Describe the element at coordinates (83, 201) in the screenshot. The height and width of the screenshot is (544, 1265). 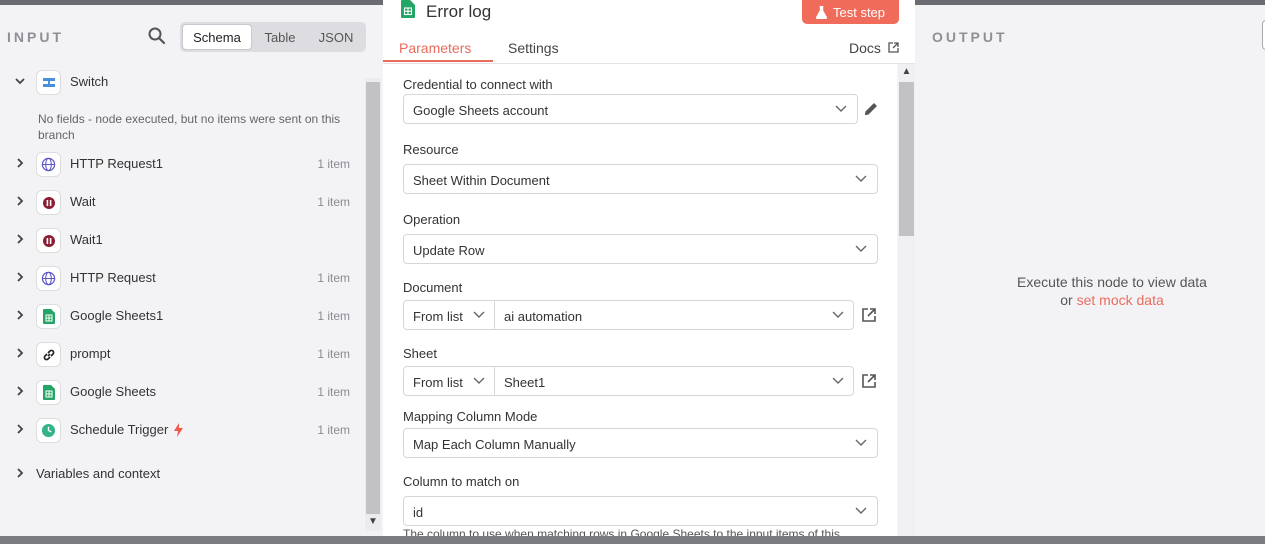
I see `node-label: Wait` at that location.